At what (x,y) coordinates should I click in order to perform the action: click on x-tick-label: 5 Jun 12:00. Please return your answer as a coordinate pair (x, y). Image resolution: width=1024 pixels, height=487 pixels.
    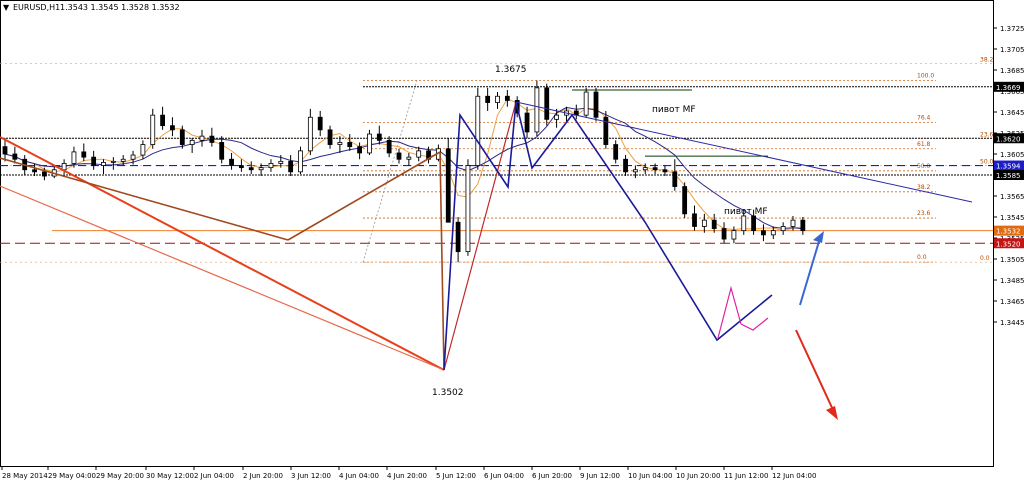
    Looking at the image, I should click on (456, 476).